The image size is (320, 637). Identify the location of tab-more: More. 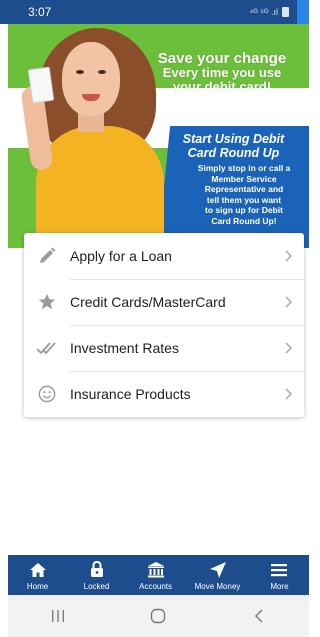
(279, 575).